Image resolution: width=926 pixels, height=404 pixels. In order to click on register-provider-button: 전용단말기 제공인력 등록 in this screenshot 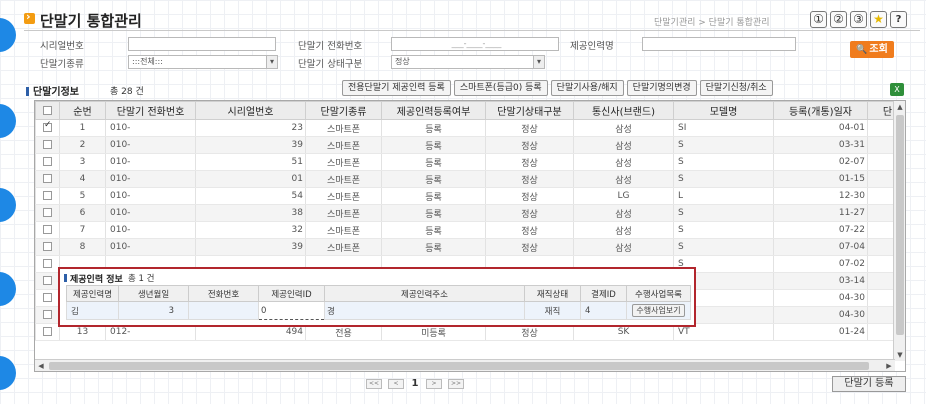, I will do `click(396, 88)`.